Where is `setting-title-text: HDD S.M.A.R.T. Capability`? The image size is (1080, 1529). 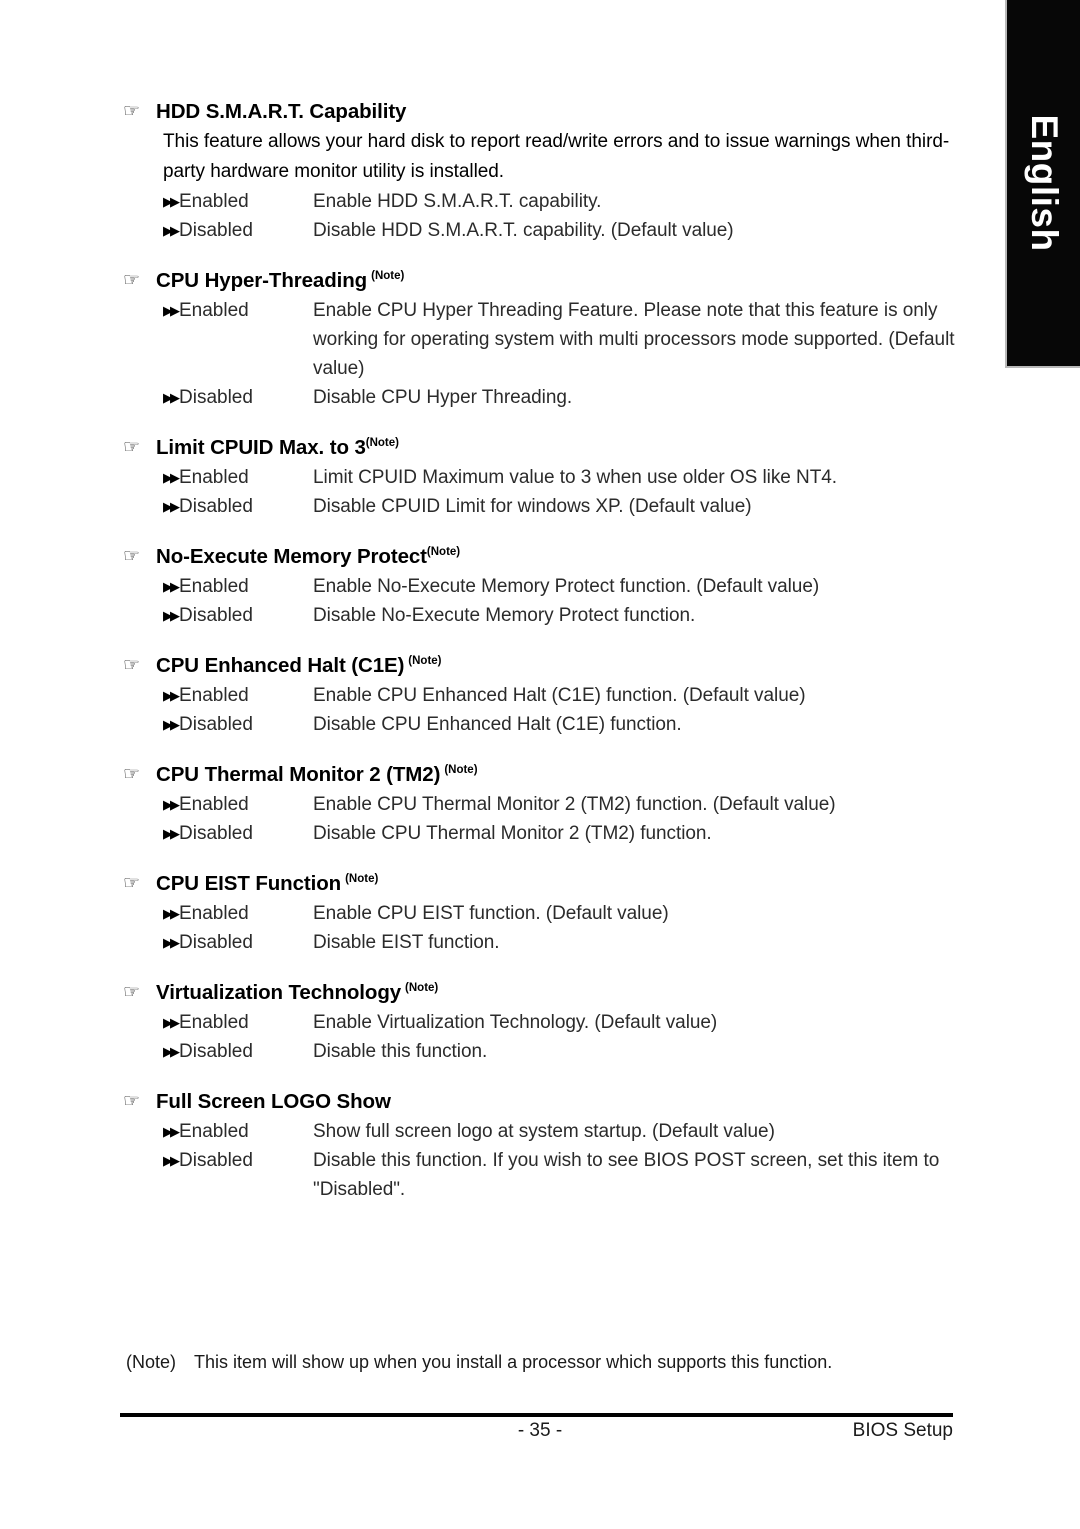
setting-title-text: HDD S.M.A.R.T. Capability is located at coordinates (281, 111).